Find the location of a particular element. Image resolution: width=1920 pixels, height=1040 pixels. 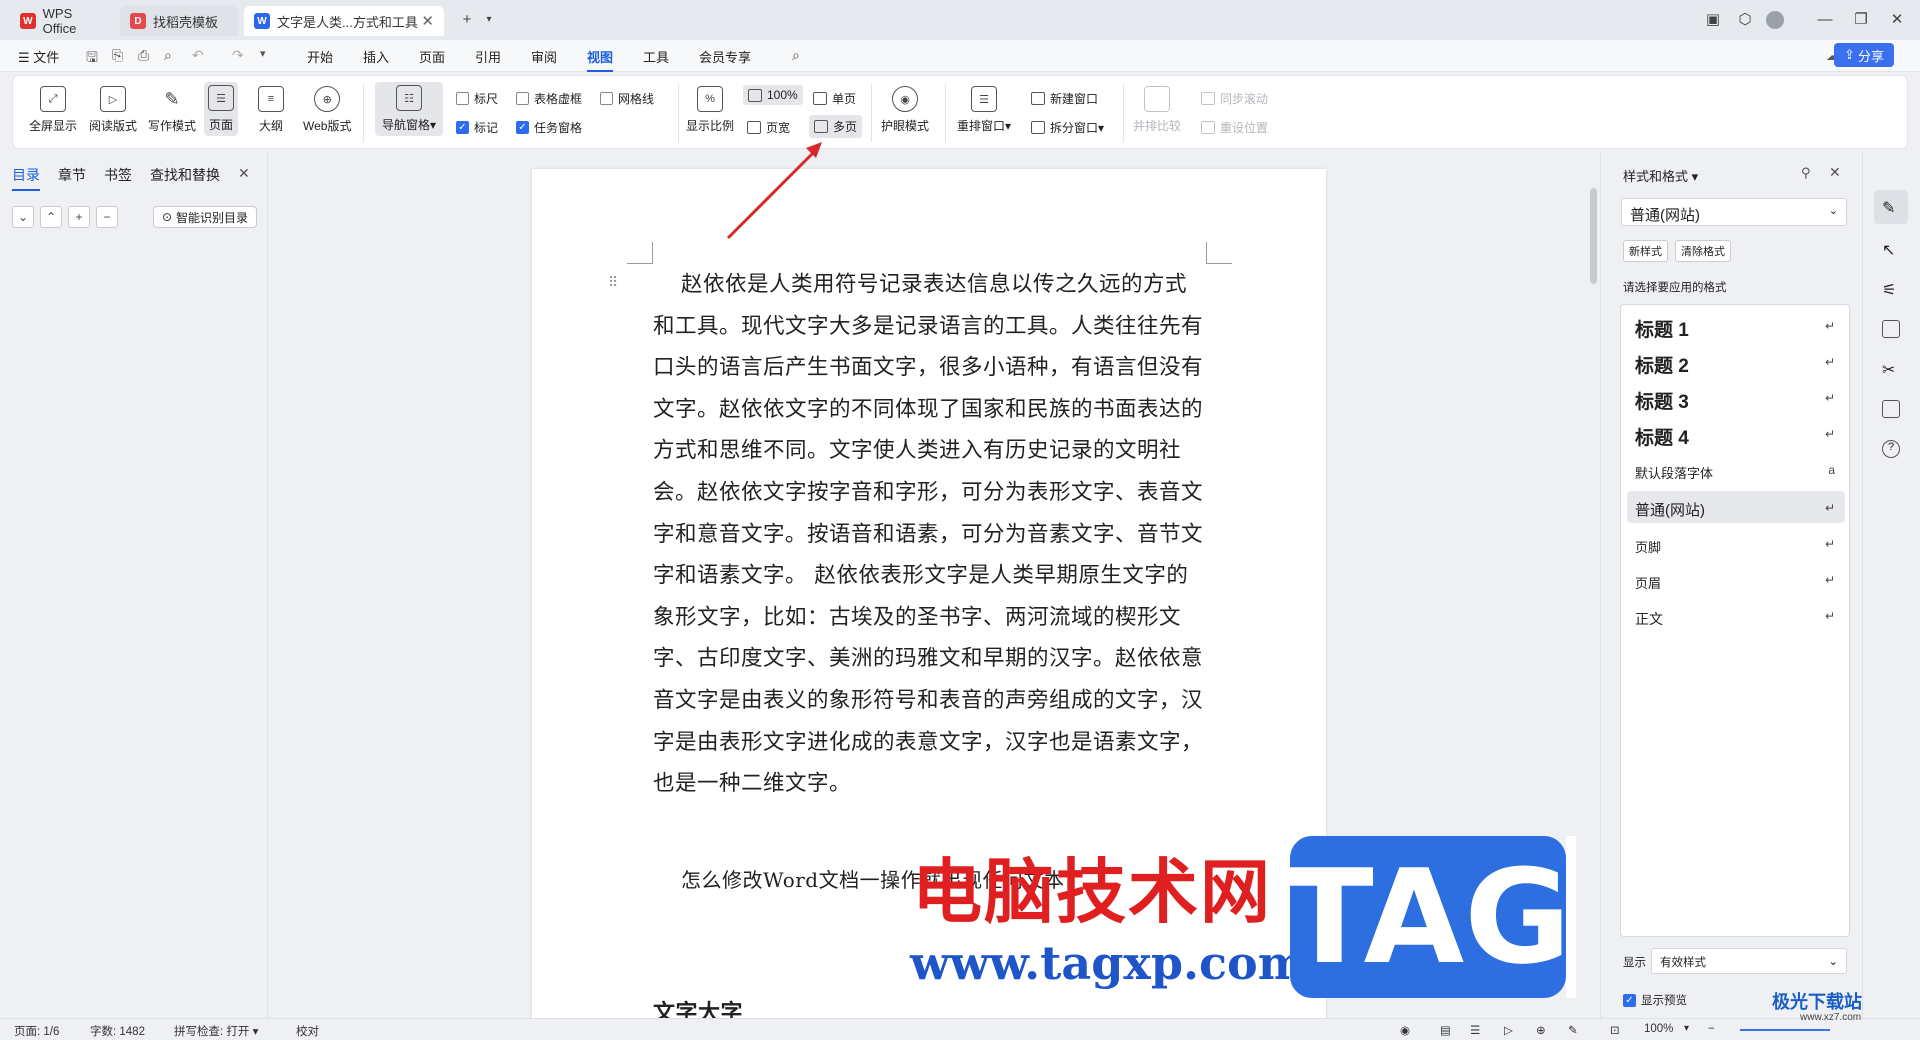

outline-button: ≡ 大纲 is located at coordinates (271, 110).